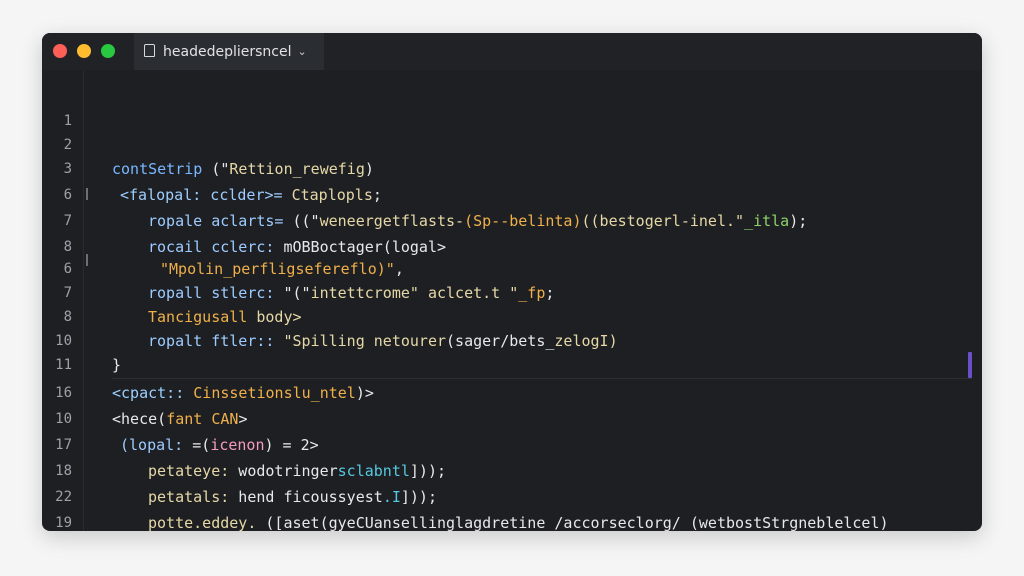 This screenshot has height=576, width=1024. What do you see at coordinates (149, 50) in the screenshot?
I see `file-icon` at bounding box center [149, 50].